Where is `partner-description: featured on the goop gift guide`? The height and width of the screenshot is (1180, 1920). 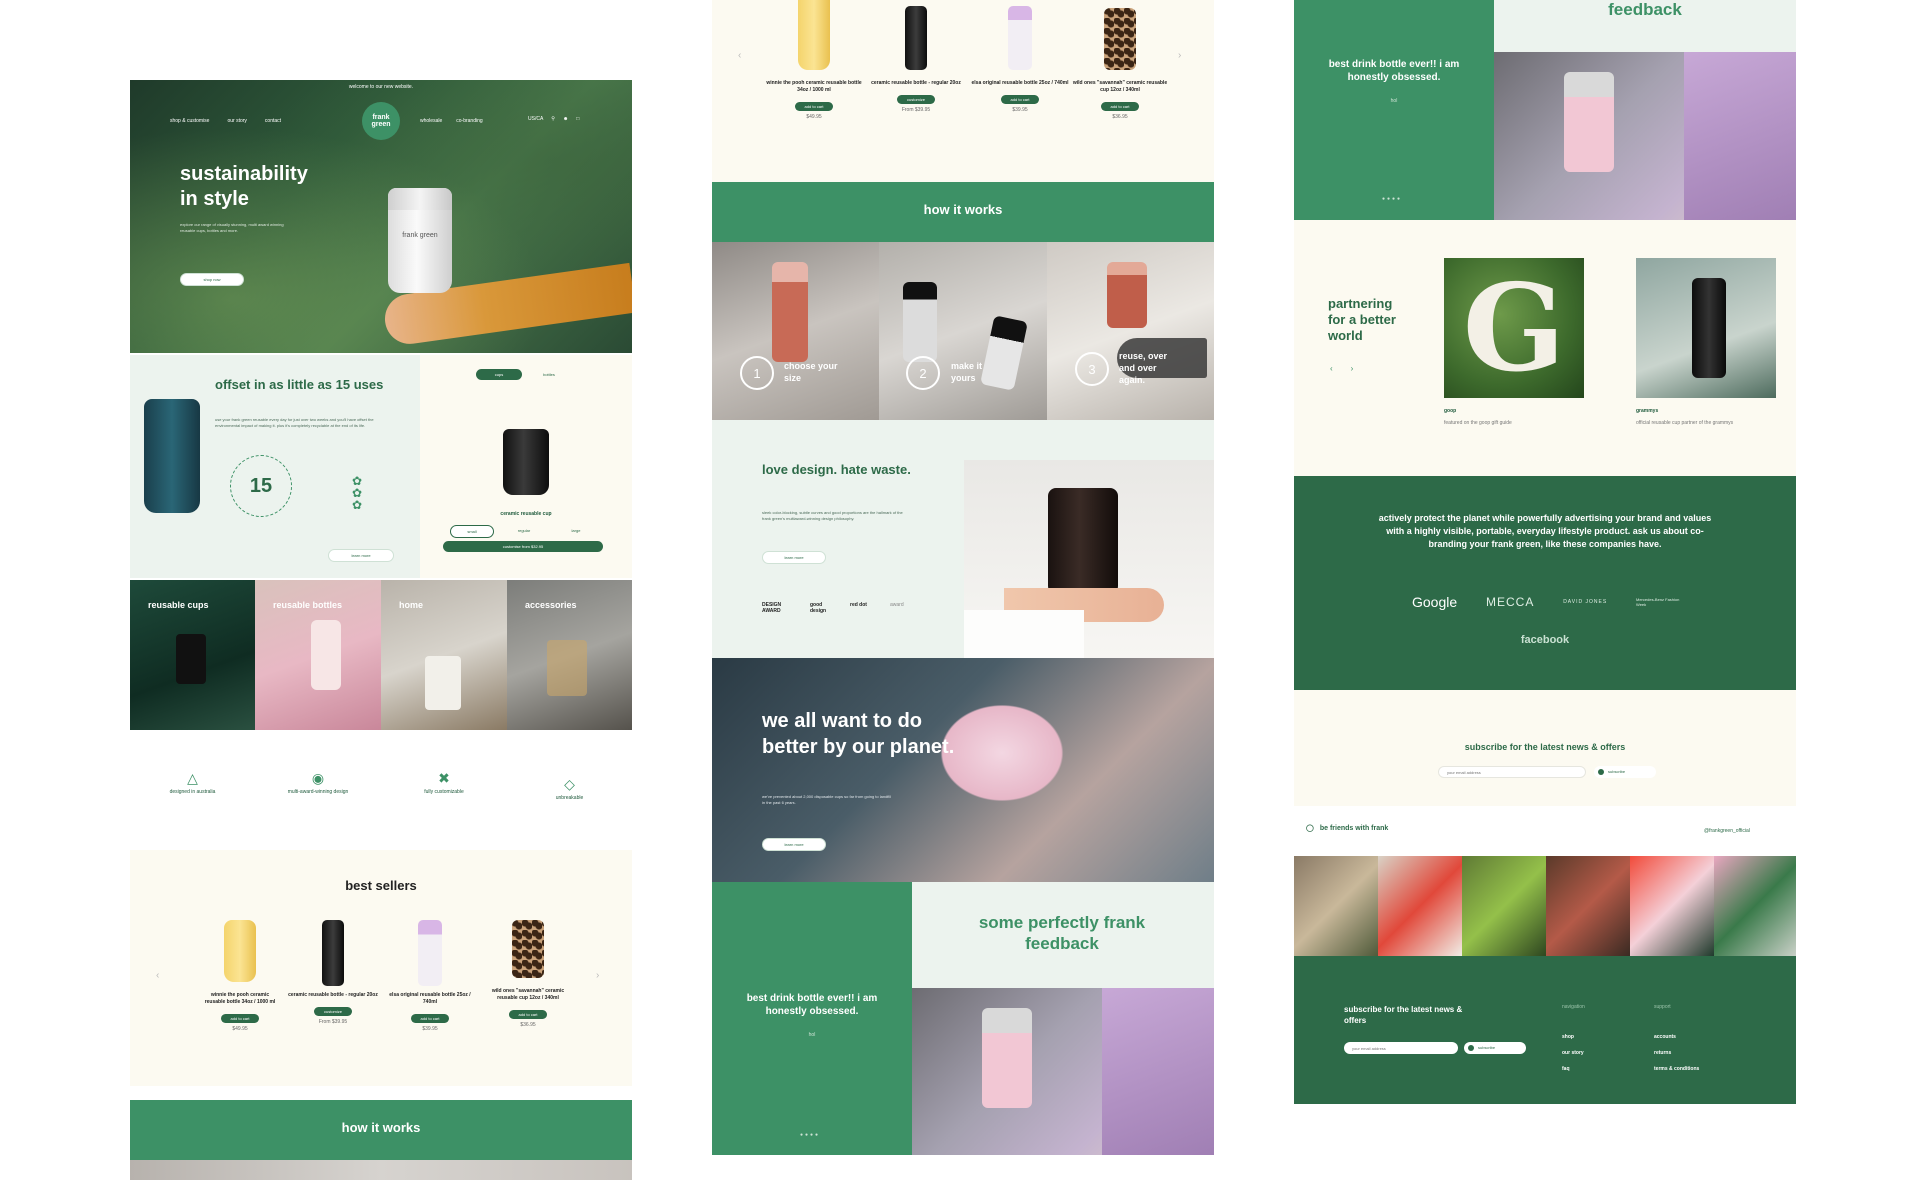
partner-description: featured on the goop gift guide is located at coordinates (1478, 423).